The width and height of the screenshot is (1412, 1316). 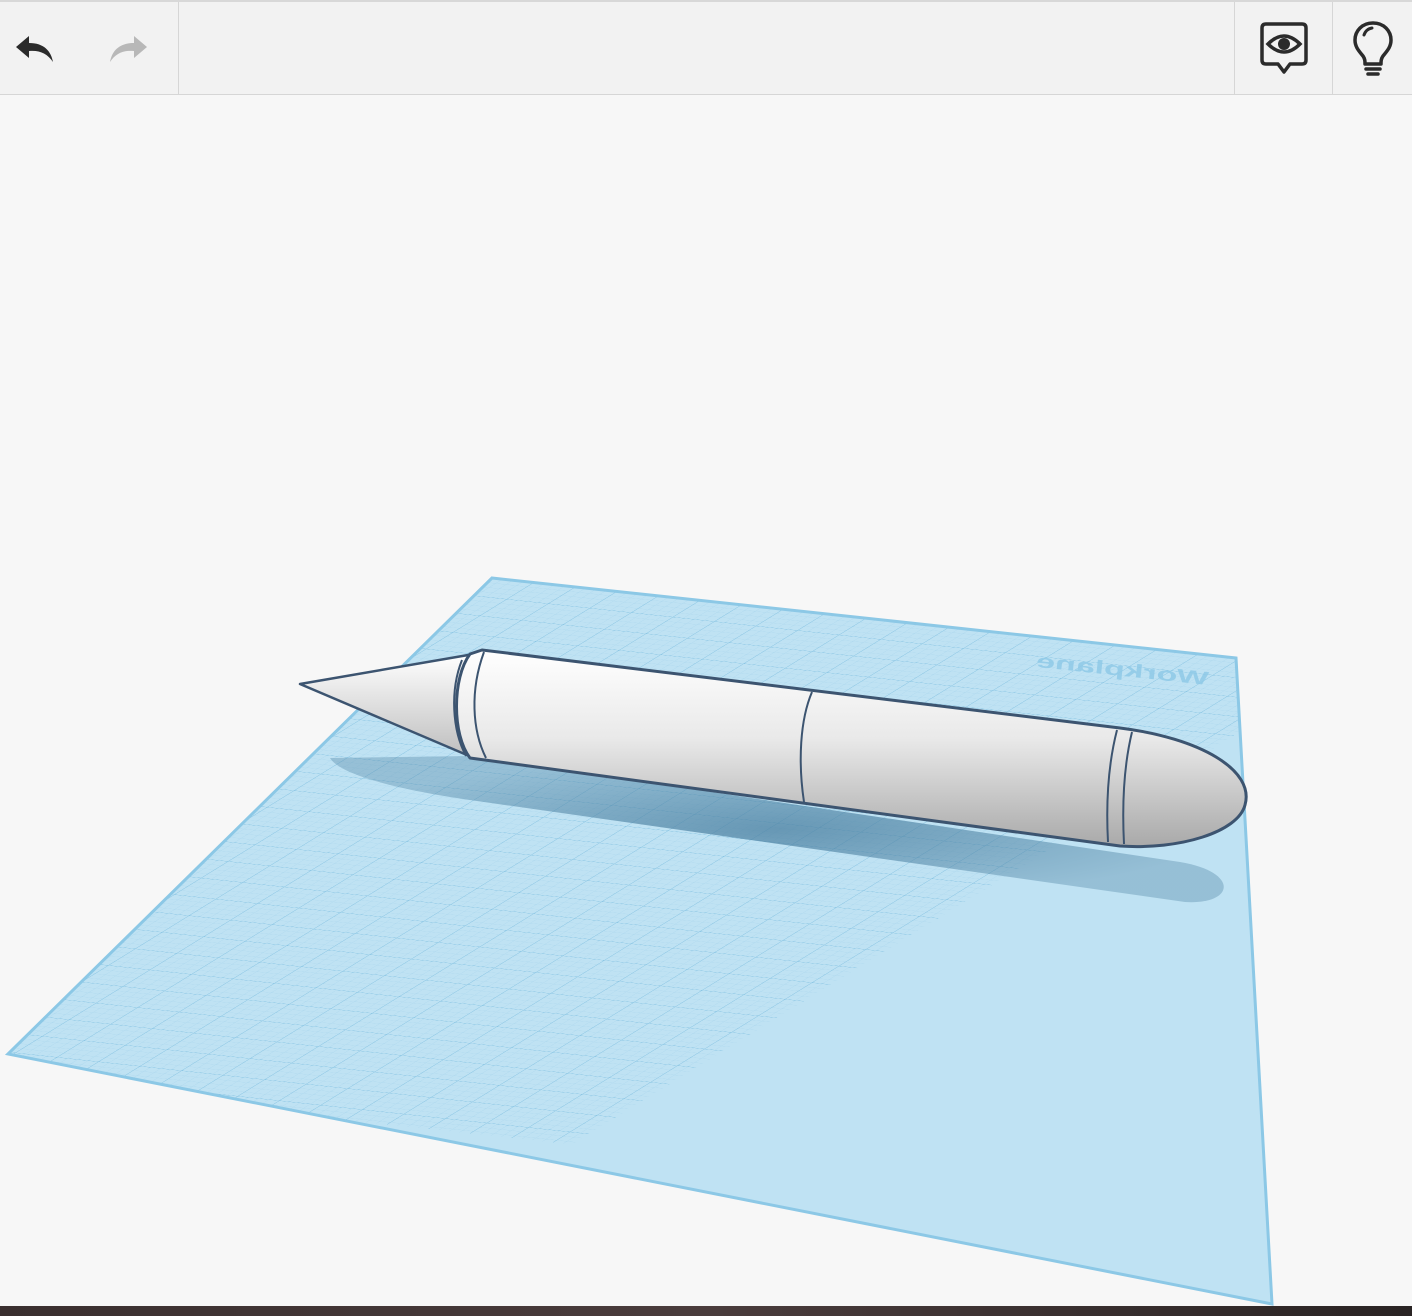 I want to click on eye-speech-bubble-icon, so click(x=1283, y=47).